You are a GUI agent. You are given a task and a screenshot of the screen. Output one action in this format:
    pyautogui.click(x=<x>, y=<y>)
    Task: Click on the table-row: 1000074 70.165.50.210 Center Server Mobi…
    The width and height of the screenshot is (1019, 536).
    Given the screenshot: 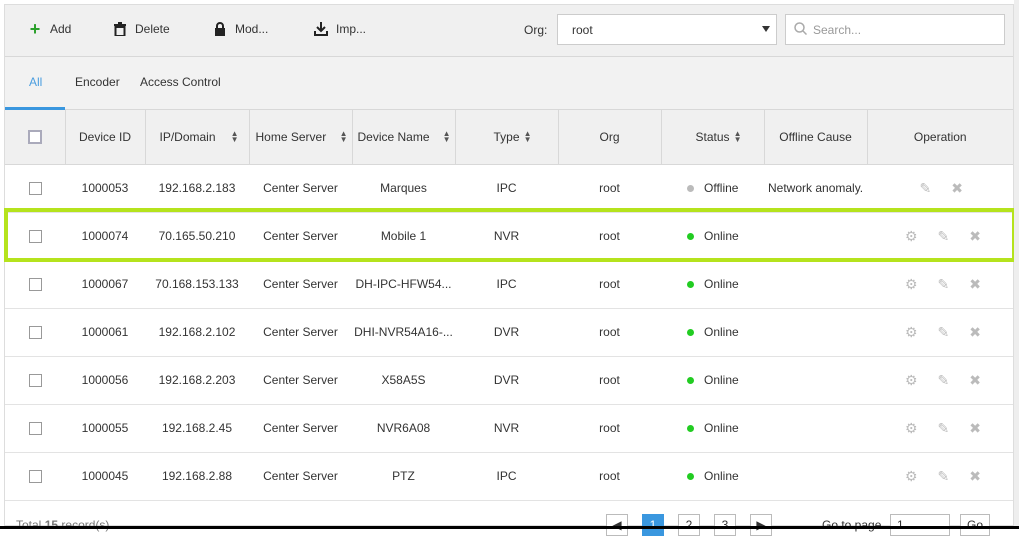 What is the action you would take?
    pyautogui.click(x=509, y=236)
    